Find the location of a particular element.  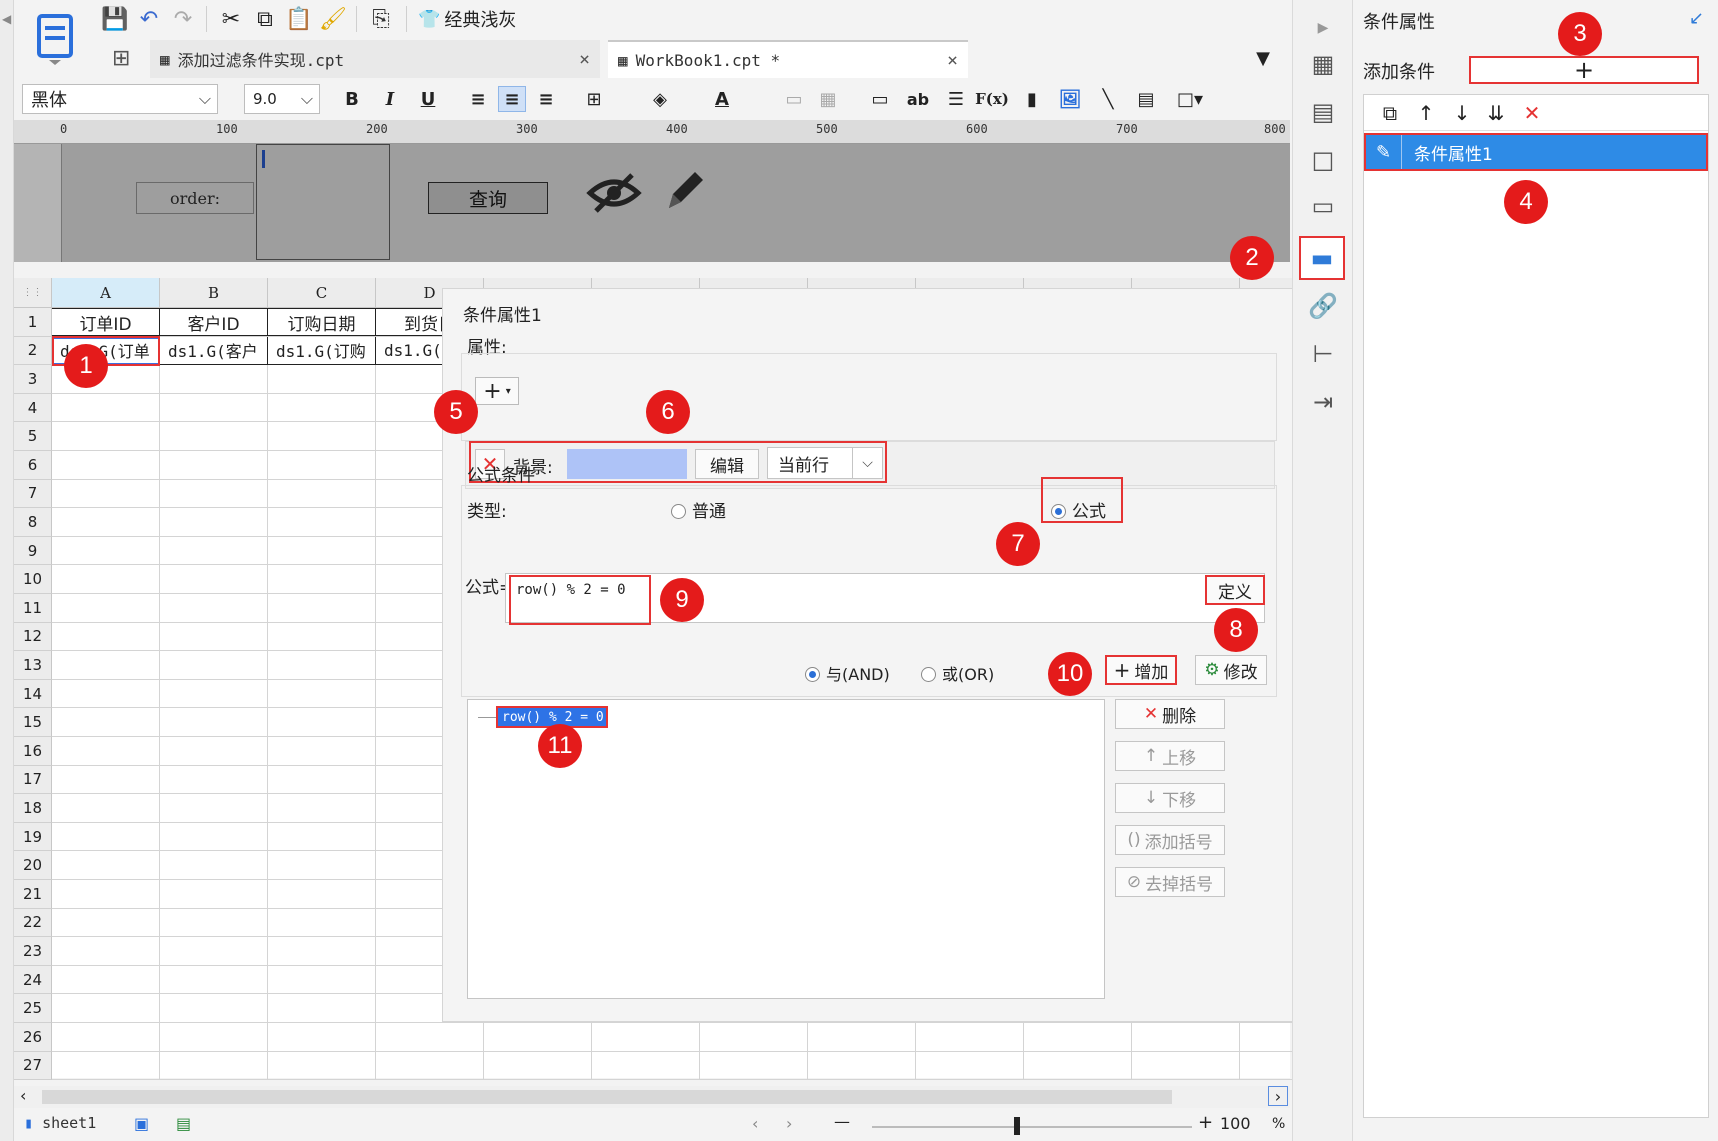

add-poly-sheet-icon: ▤ is located at coordinates (183, 1123).